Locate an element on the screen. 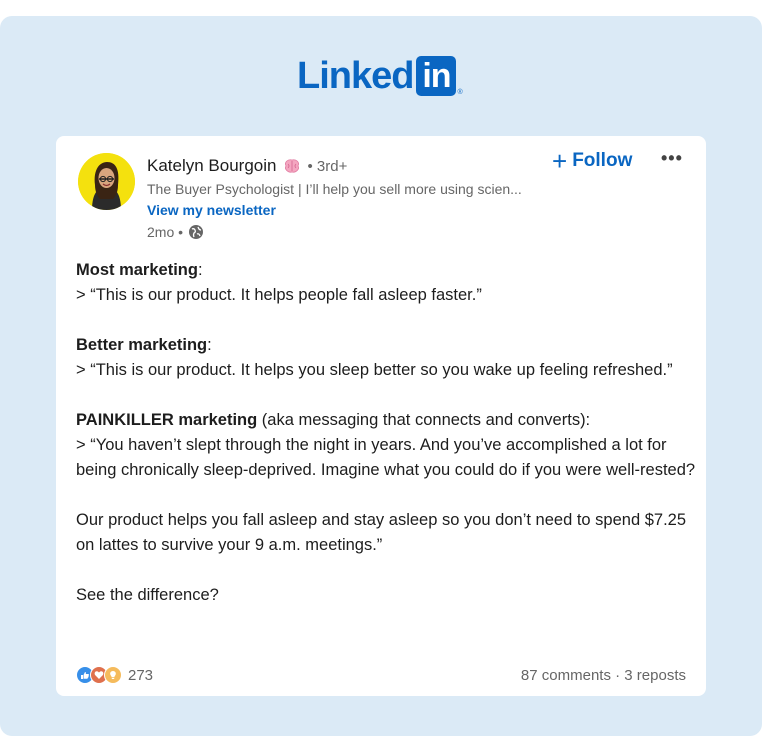 The height and width of the screenshot is (753, 762). more-options-icon: ••• is located at coordinates (672, 158).